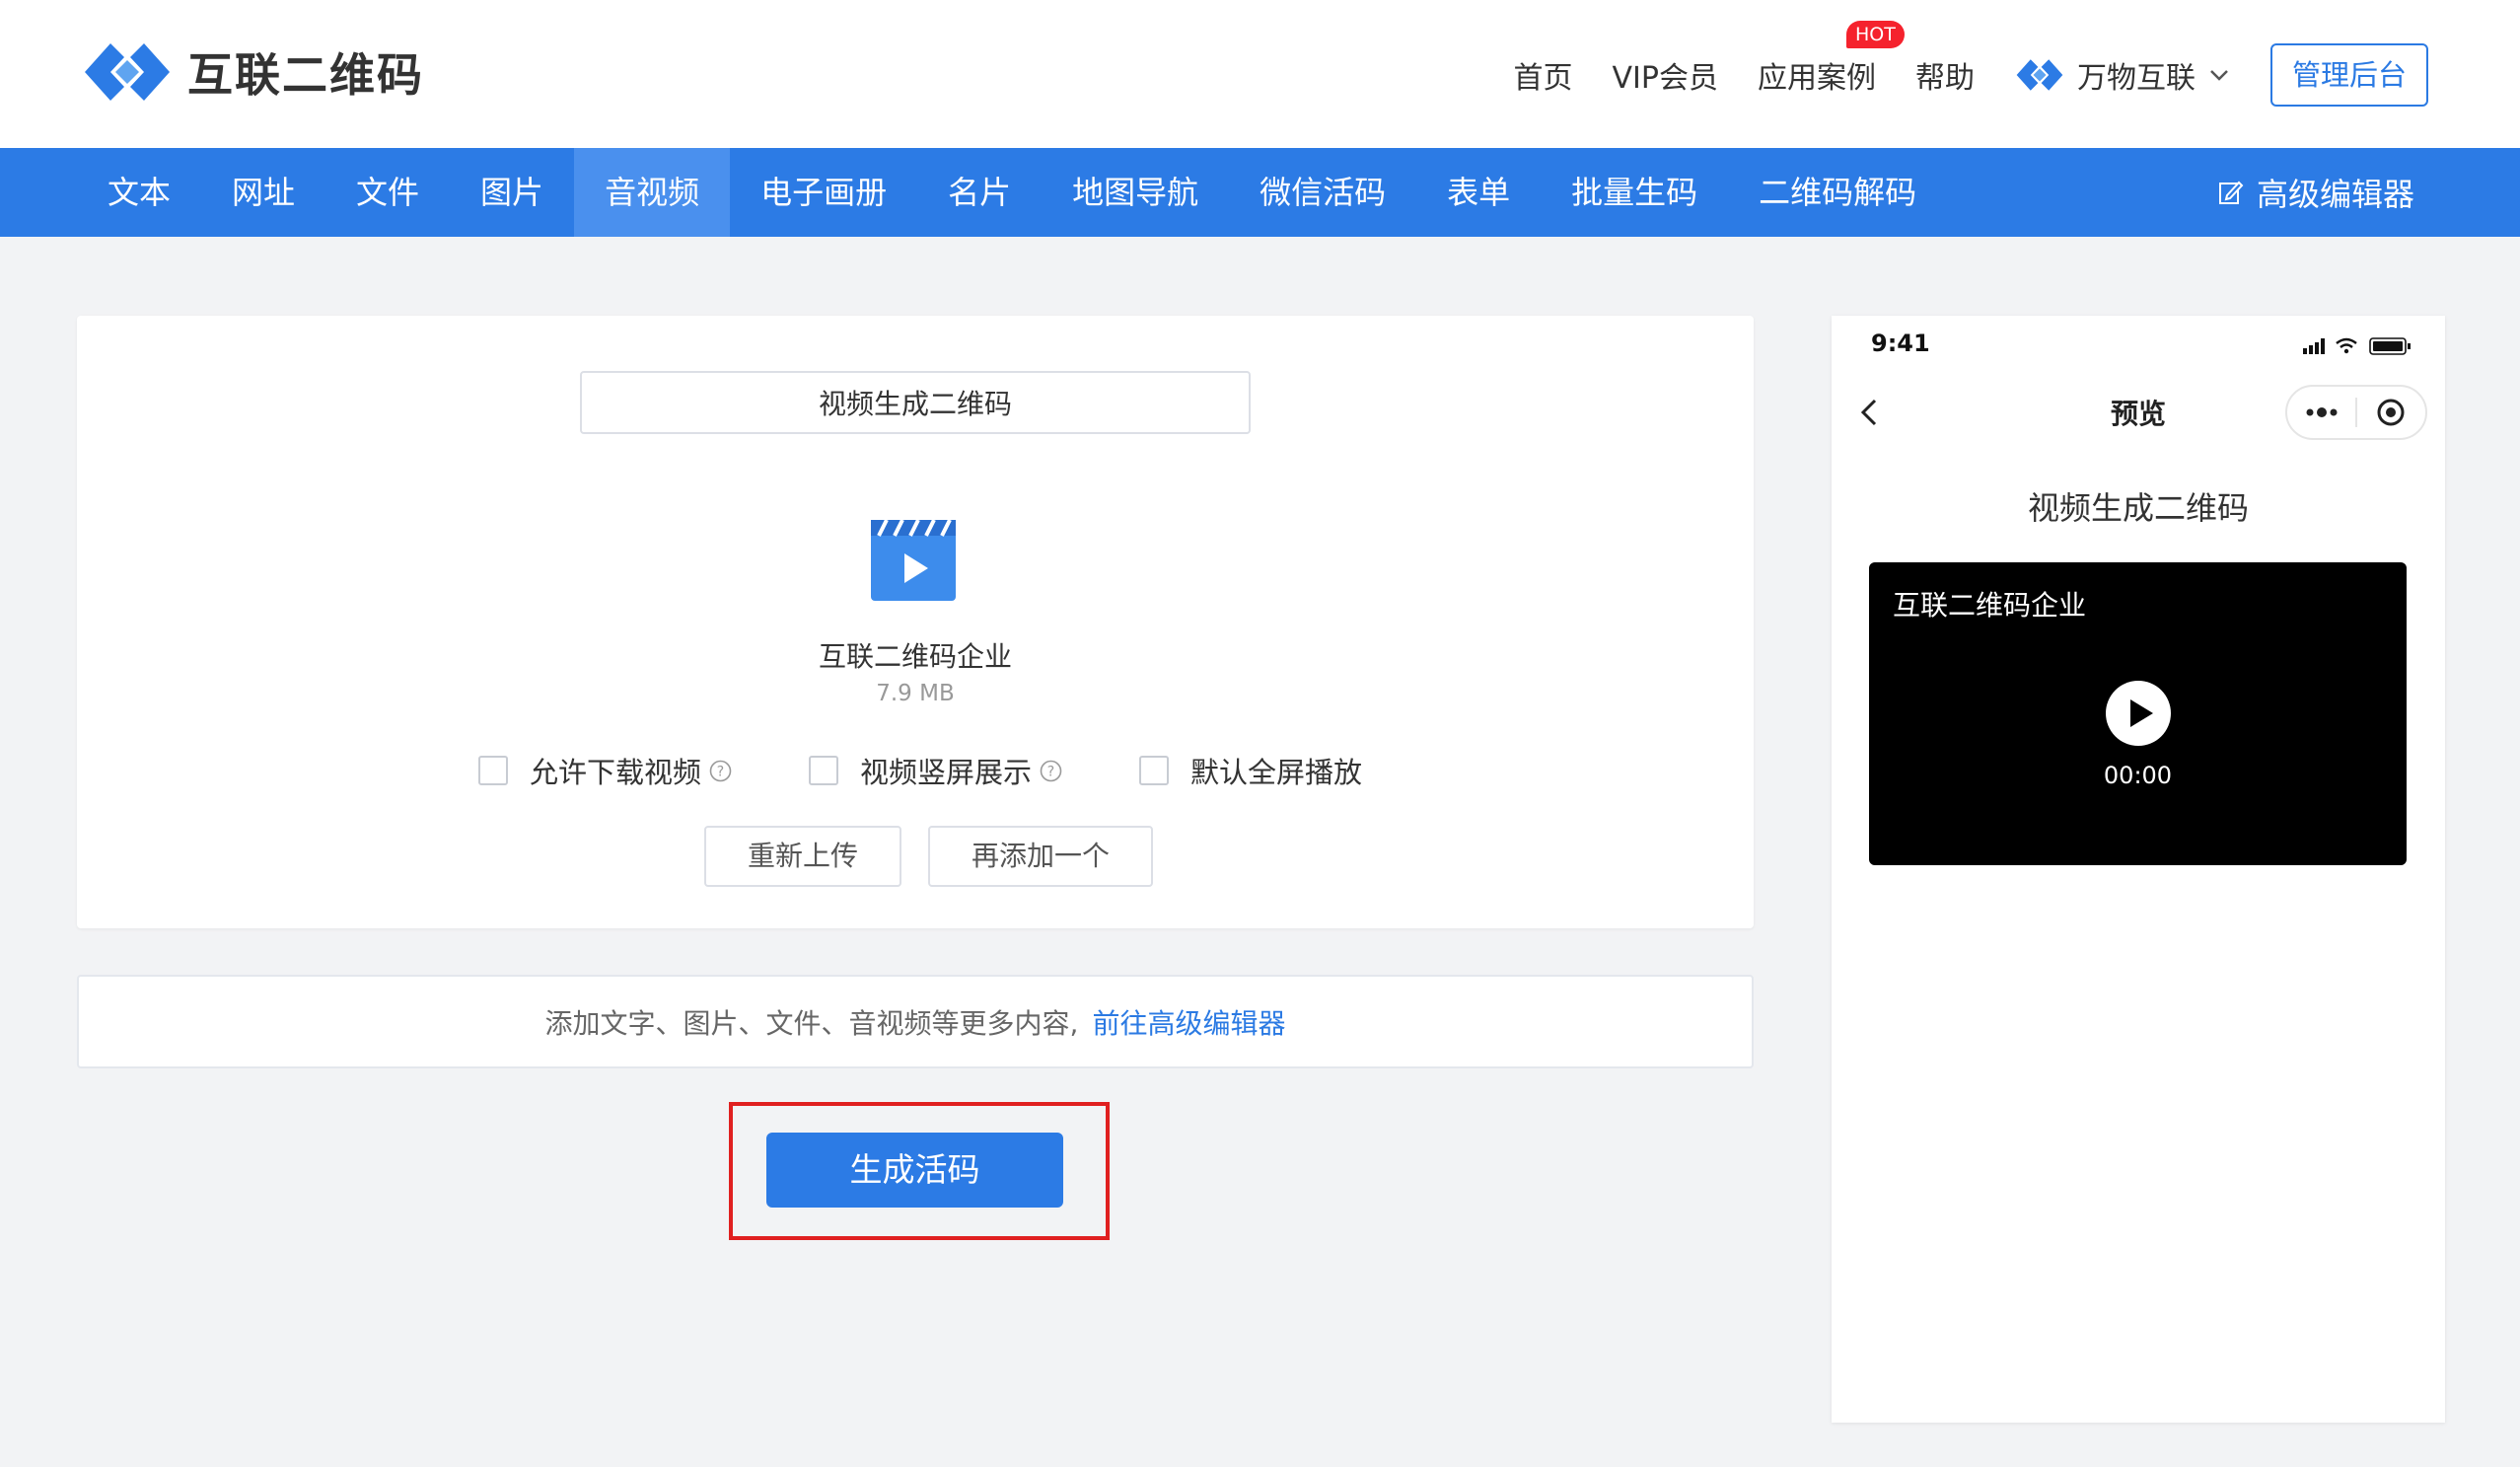 This screenshot has height=1467, width=2520. I want to click on logo: 互联二维码, so click(252, 72).